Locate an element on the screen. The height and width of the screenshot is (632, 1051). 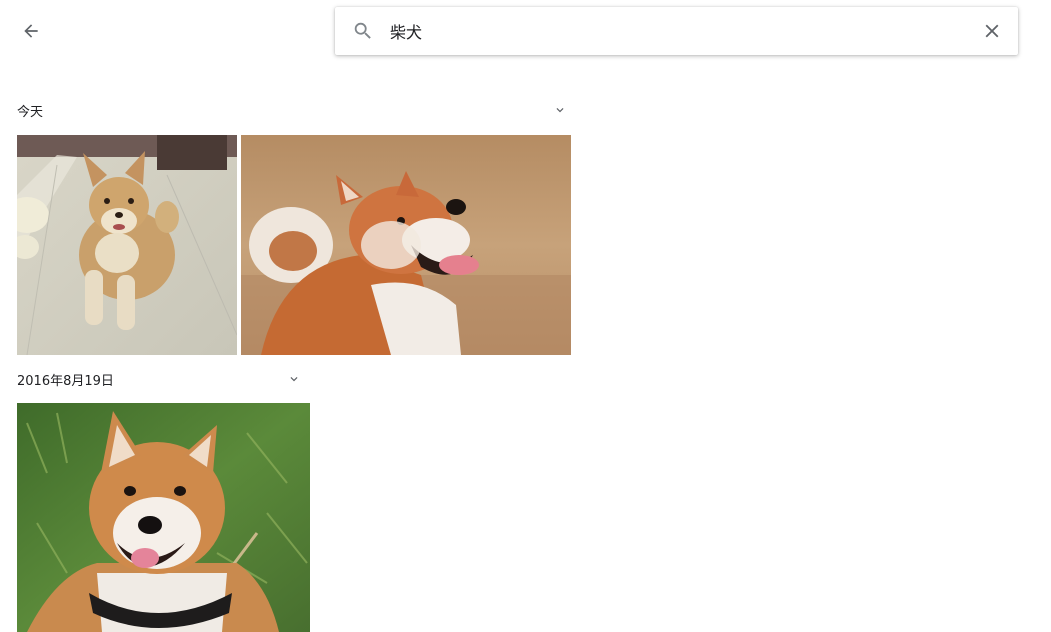
search-icon is located at coordinates (363, 31).